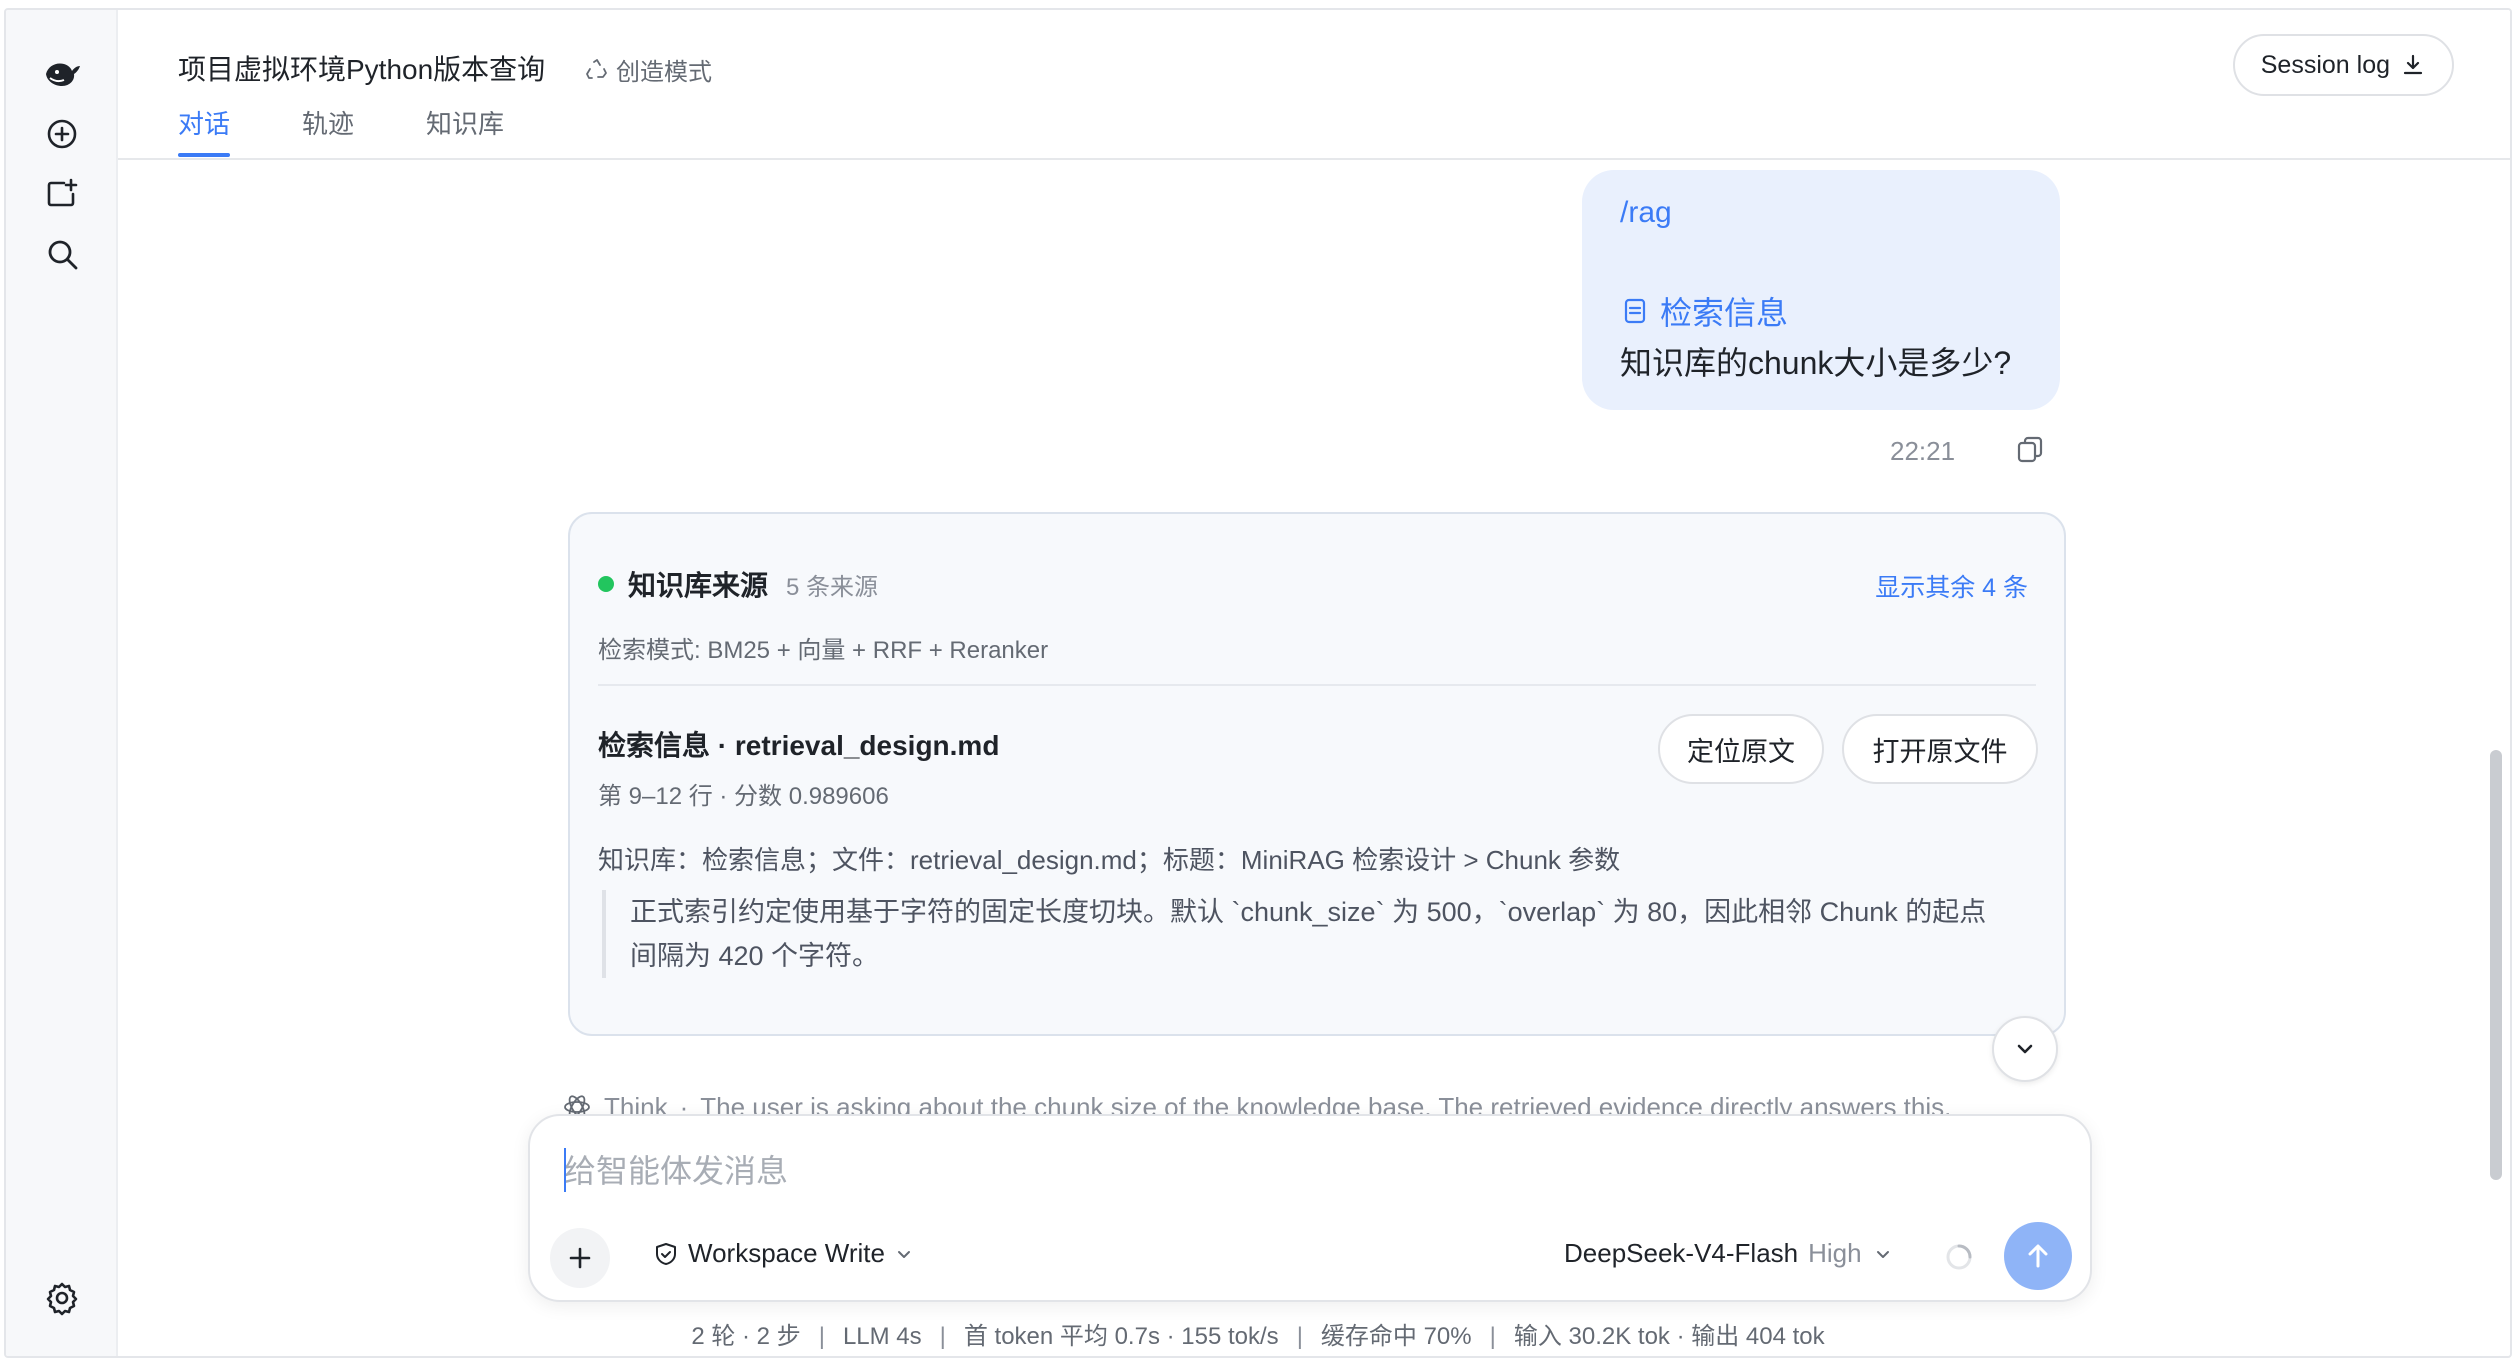 The width and height of the screenshot is (2516, 1362). I want to click on workspace-label: Workspace Write, so click(786, 1253).